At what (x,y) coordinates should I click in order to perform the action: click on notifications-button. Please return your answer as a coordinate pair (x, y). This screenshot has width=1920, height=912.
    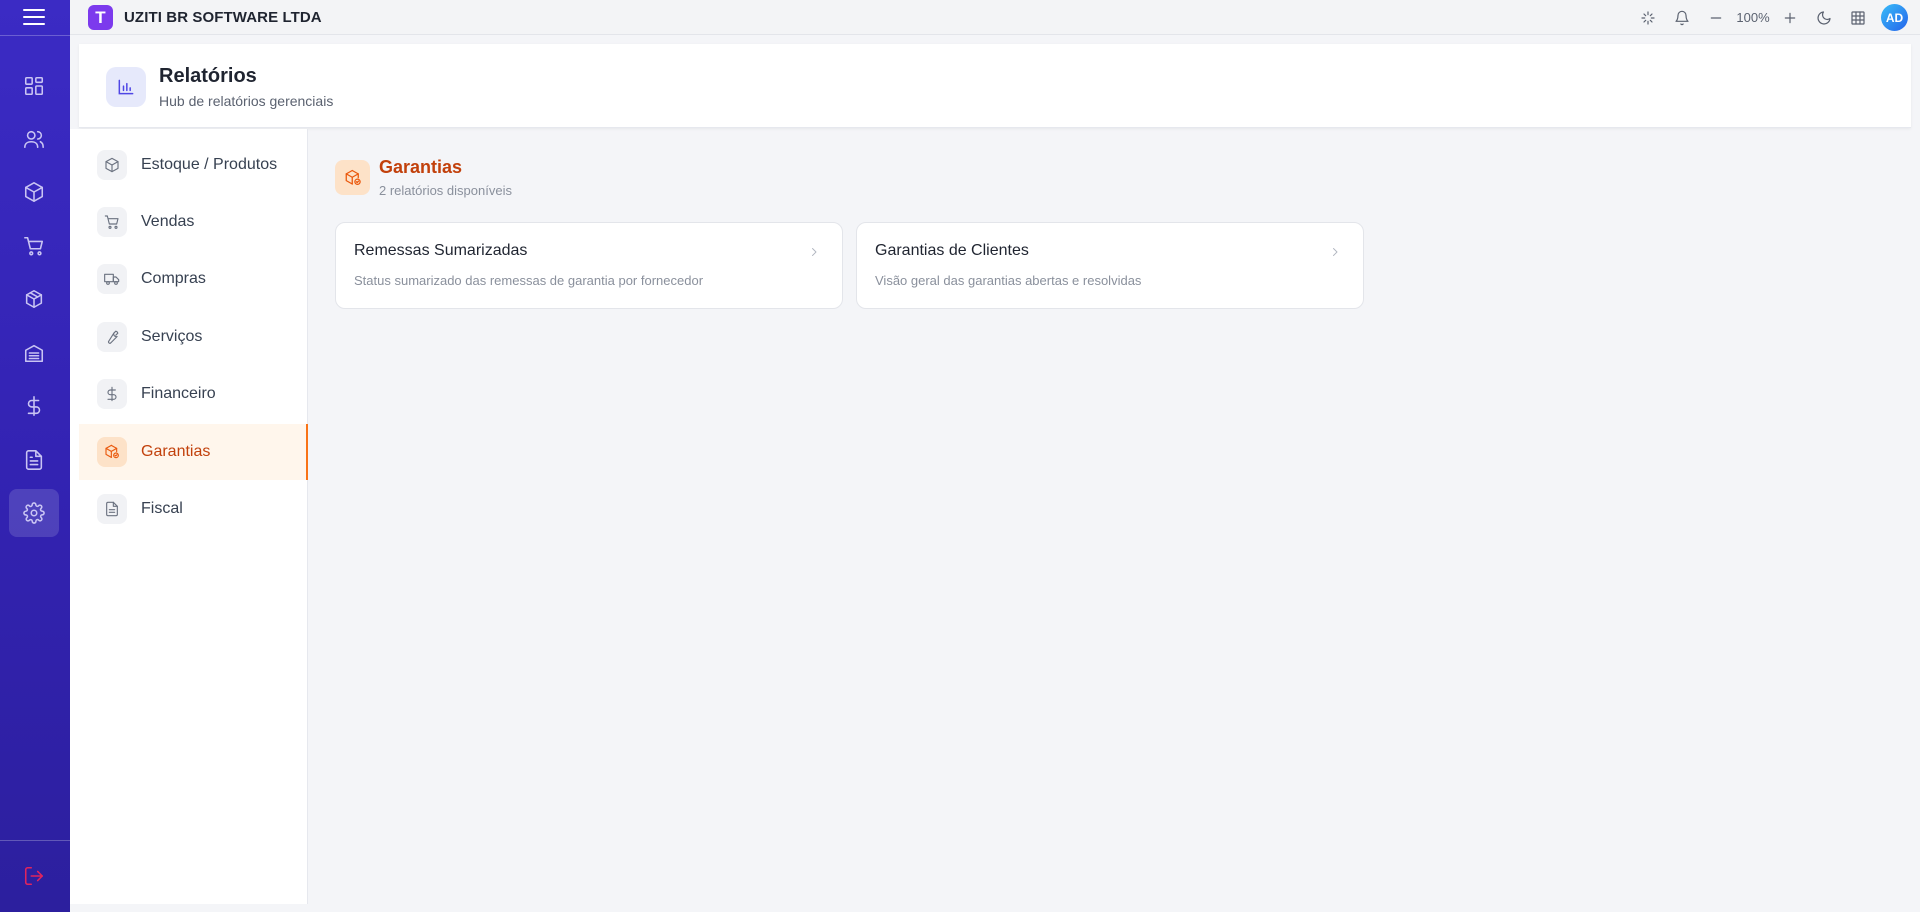
    Looking at the image, I should click on (1682, 17).